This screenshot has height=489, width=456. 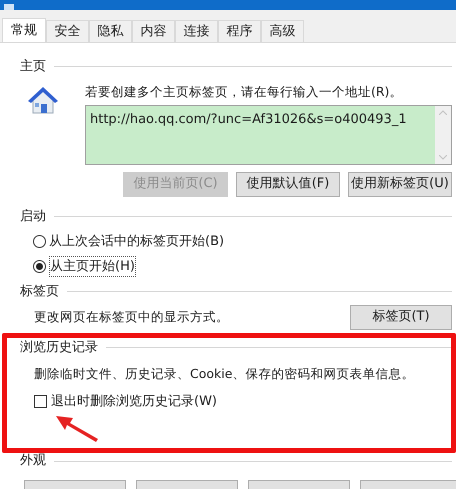 What do you see at coordinates (196, 31) in the screenshot?
I see `tab: 连接` at bounding box center [196, 31].